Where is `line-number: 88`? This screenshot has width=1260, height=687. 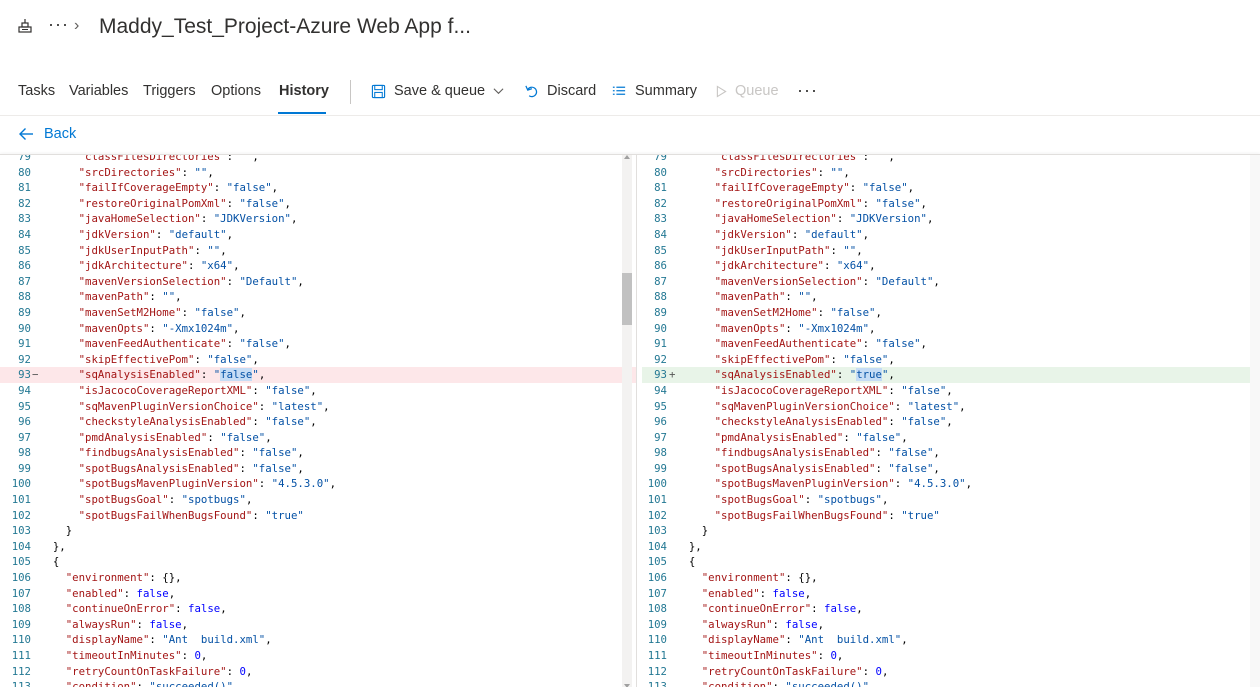
line-number: 88 is located at coordinates (660, 297).